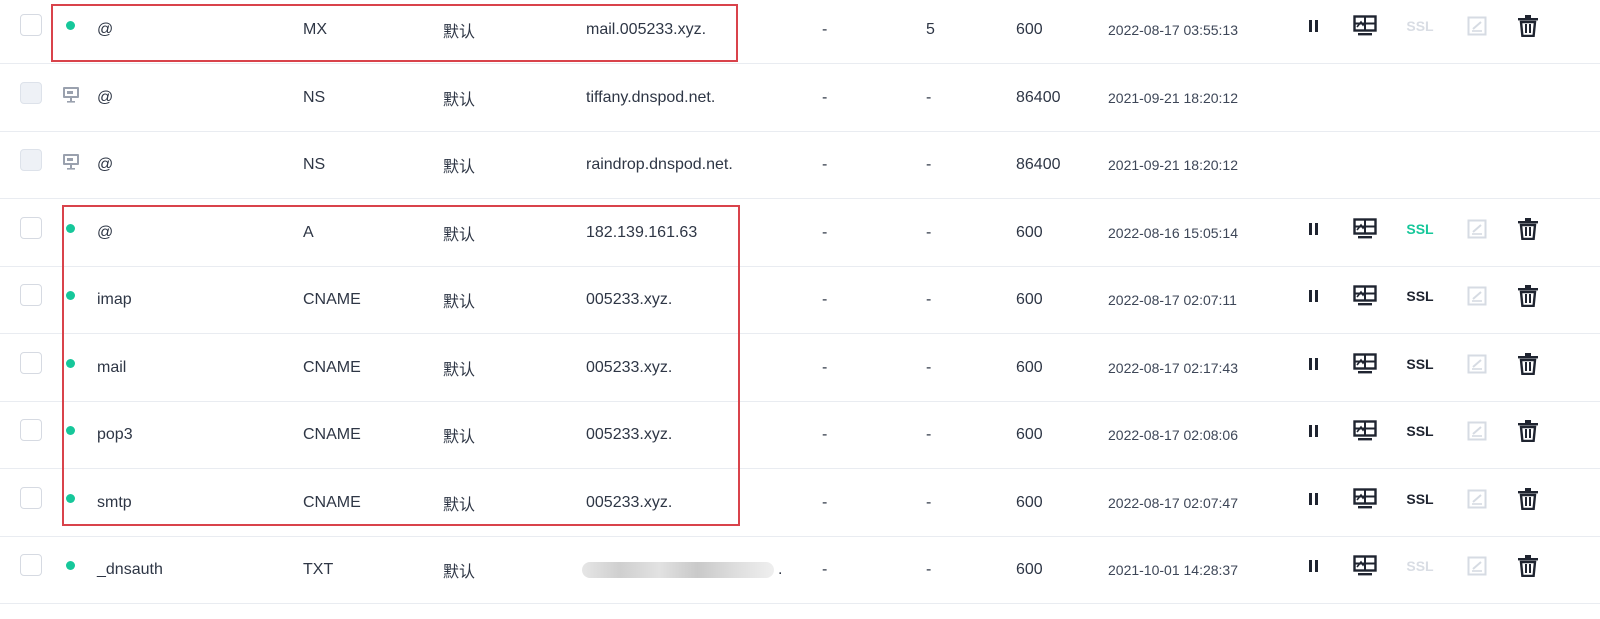 This screenshot has width=1600, height=619. I want to click on type-cell: MX, so click(315, 29).